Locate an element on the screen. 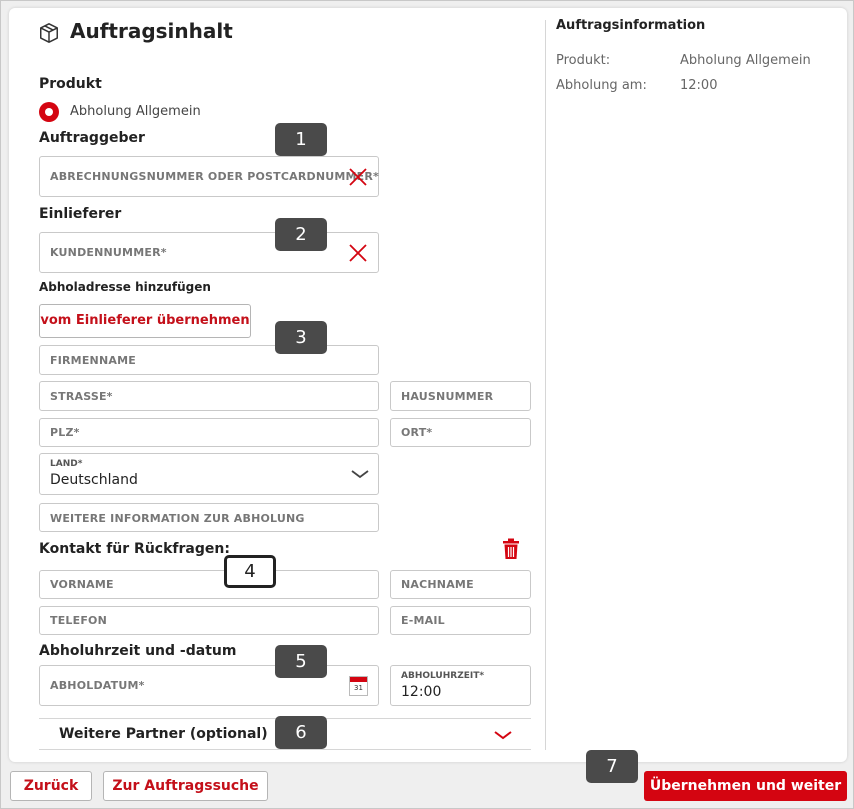 The width and height of the screenshot is (854, 809). package-icon is located at coordinates (49, 33).